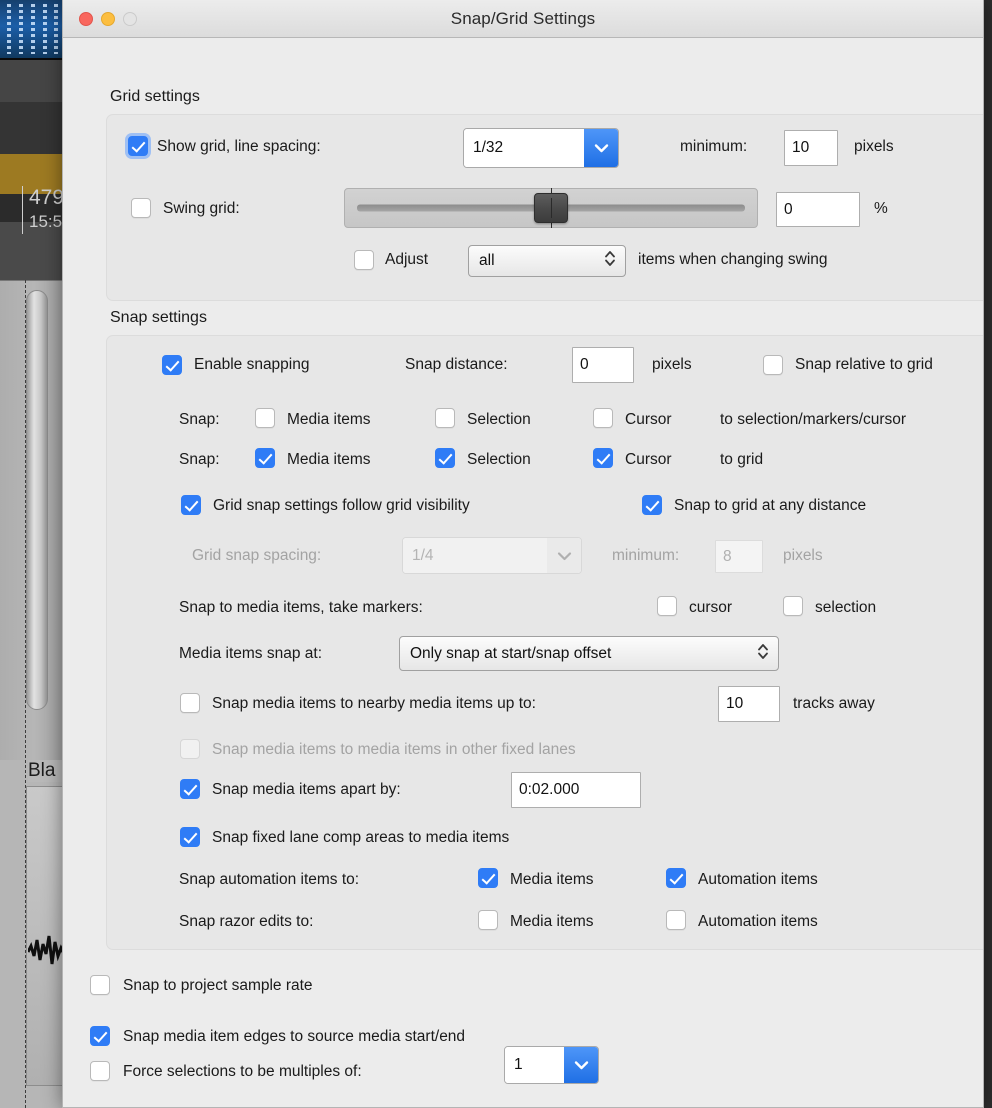 This screenshot has width=992, height=1108. I want to click on snap-row1-media-items-label: Media items, so click(329, 419).